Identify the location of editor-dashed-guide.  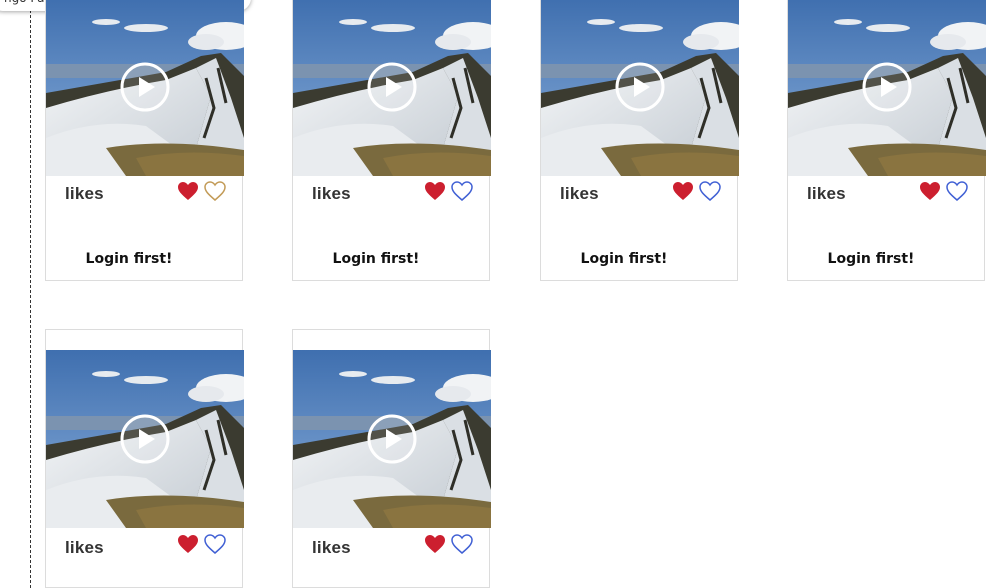
(30, 294).